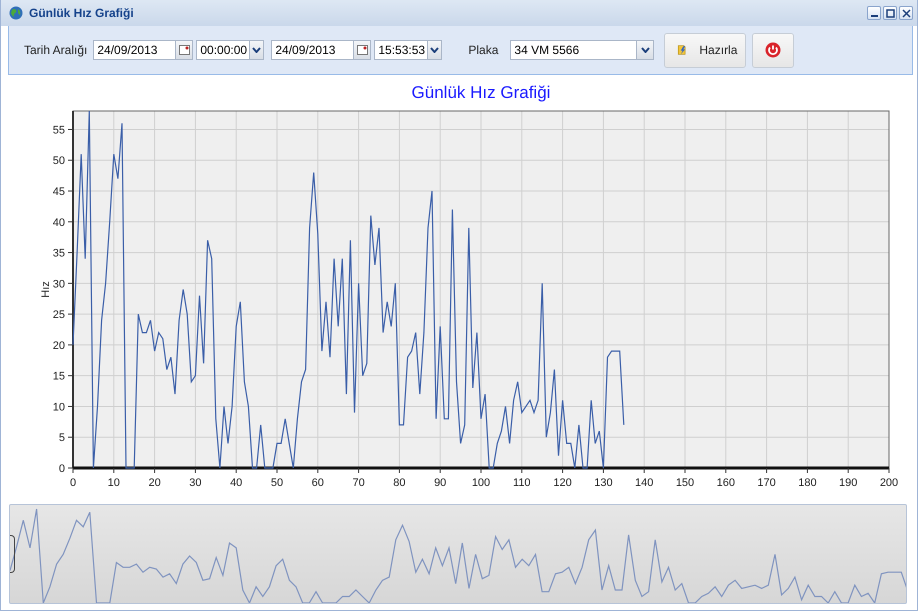 This screenshot has height=611, width=918. I want to click on start-time-field: 00:00:00, so click(230, 50).